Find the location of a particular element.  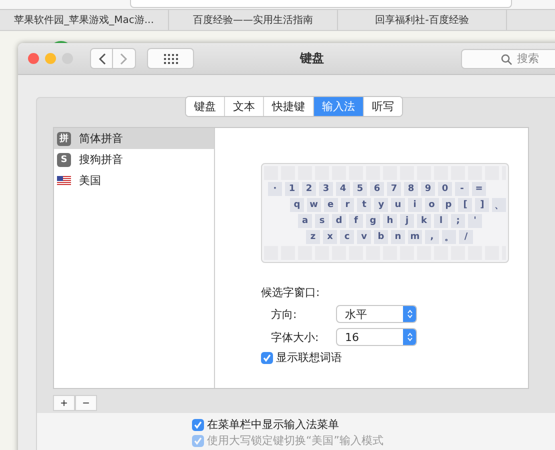

browser-tab: 回享福利社-百度经验 is located at coordinates (422, 20).